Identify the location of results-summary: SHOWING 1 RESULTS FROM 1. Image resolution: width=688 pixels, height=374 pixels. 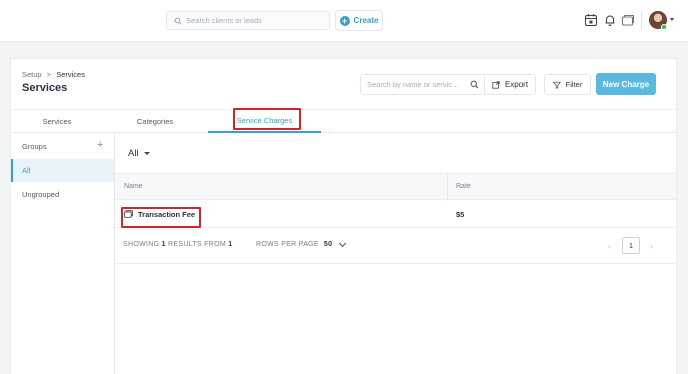
(178, 244).